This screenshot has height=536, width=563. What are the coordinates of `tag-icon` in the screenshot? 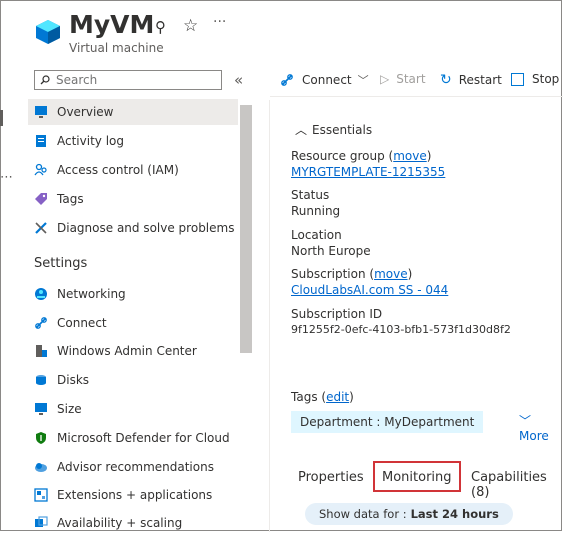 It's located at (41, 199).